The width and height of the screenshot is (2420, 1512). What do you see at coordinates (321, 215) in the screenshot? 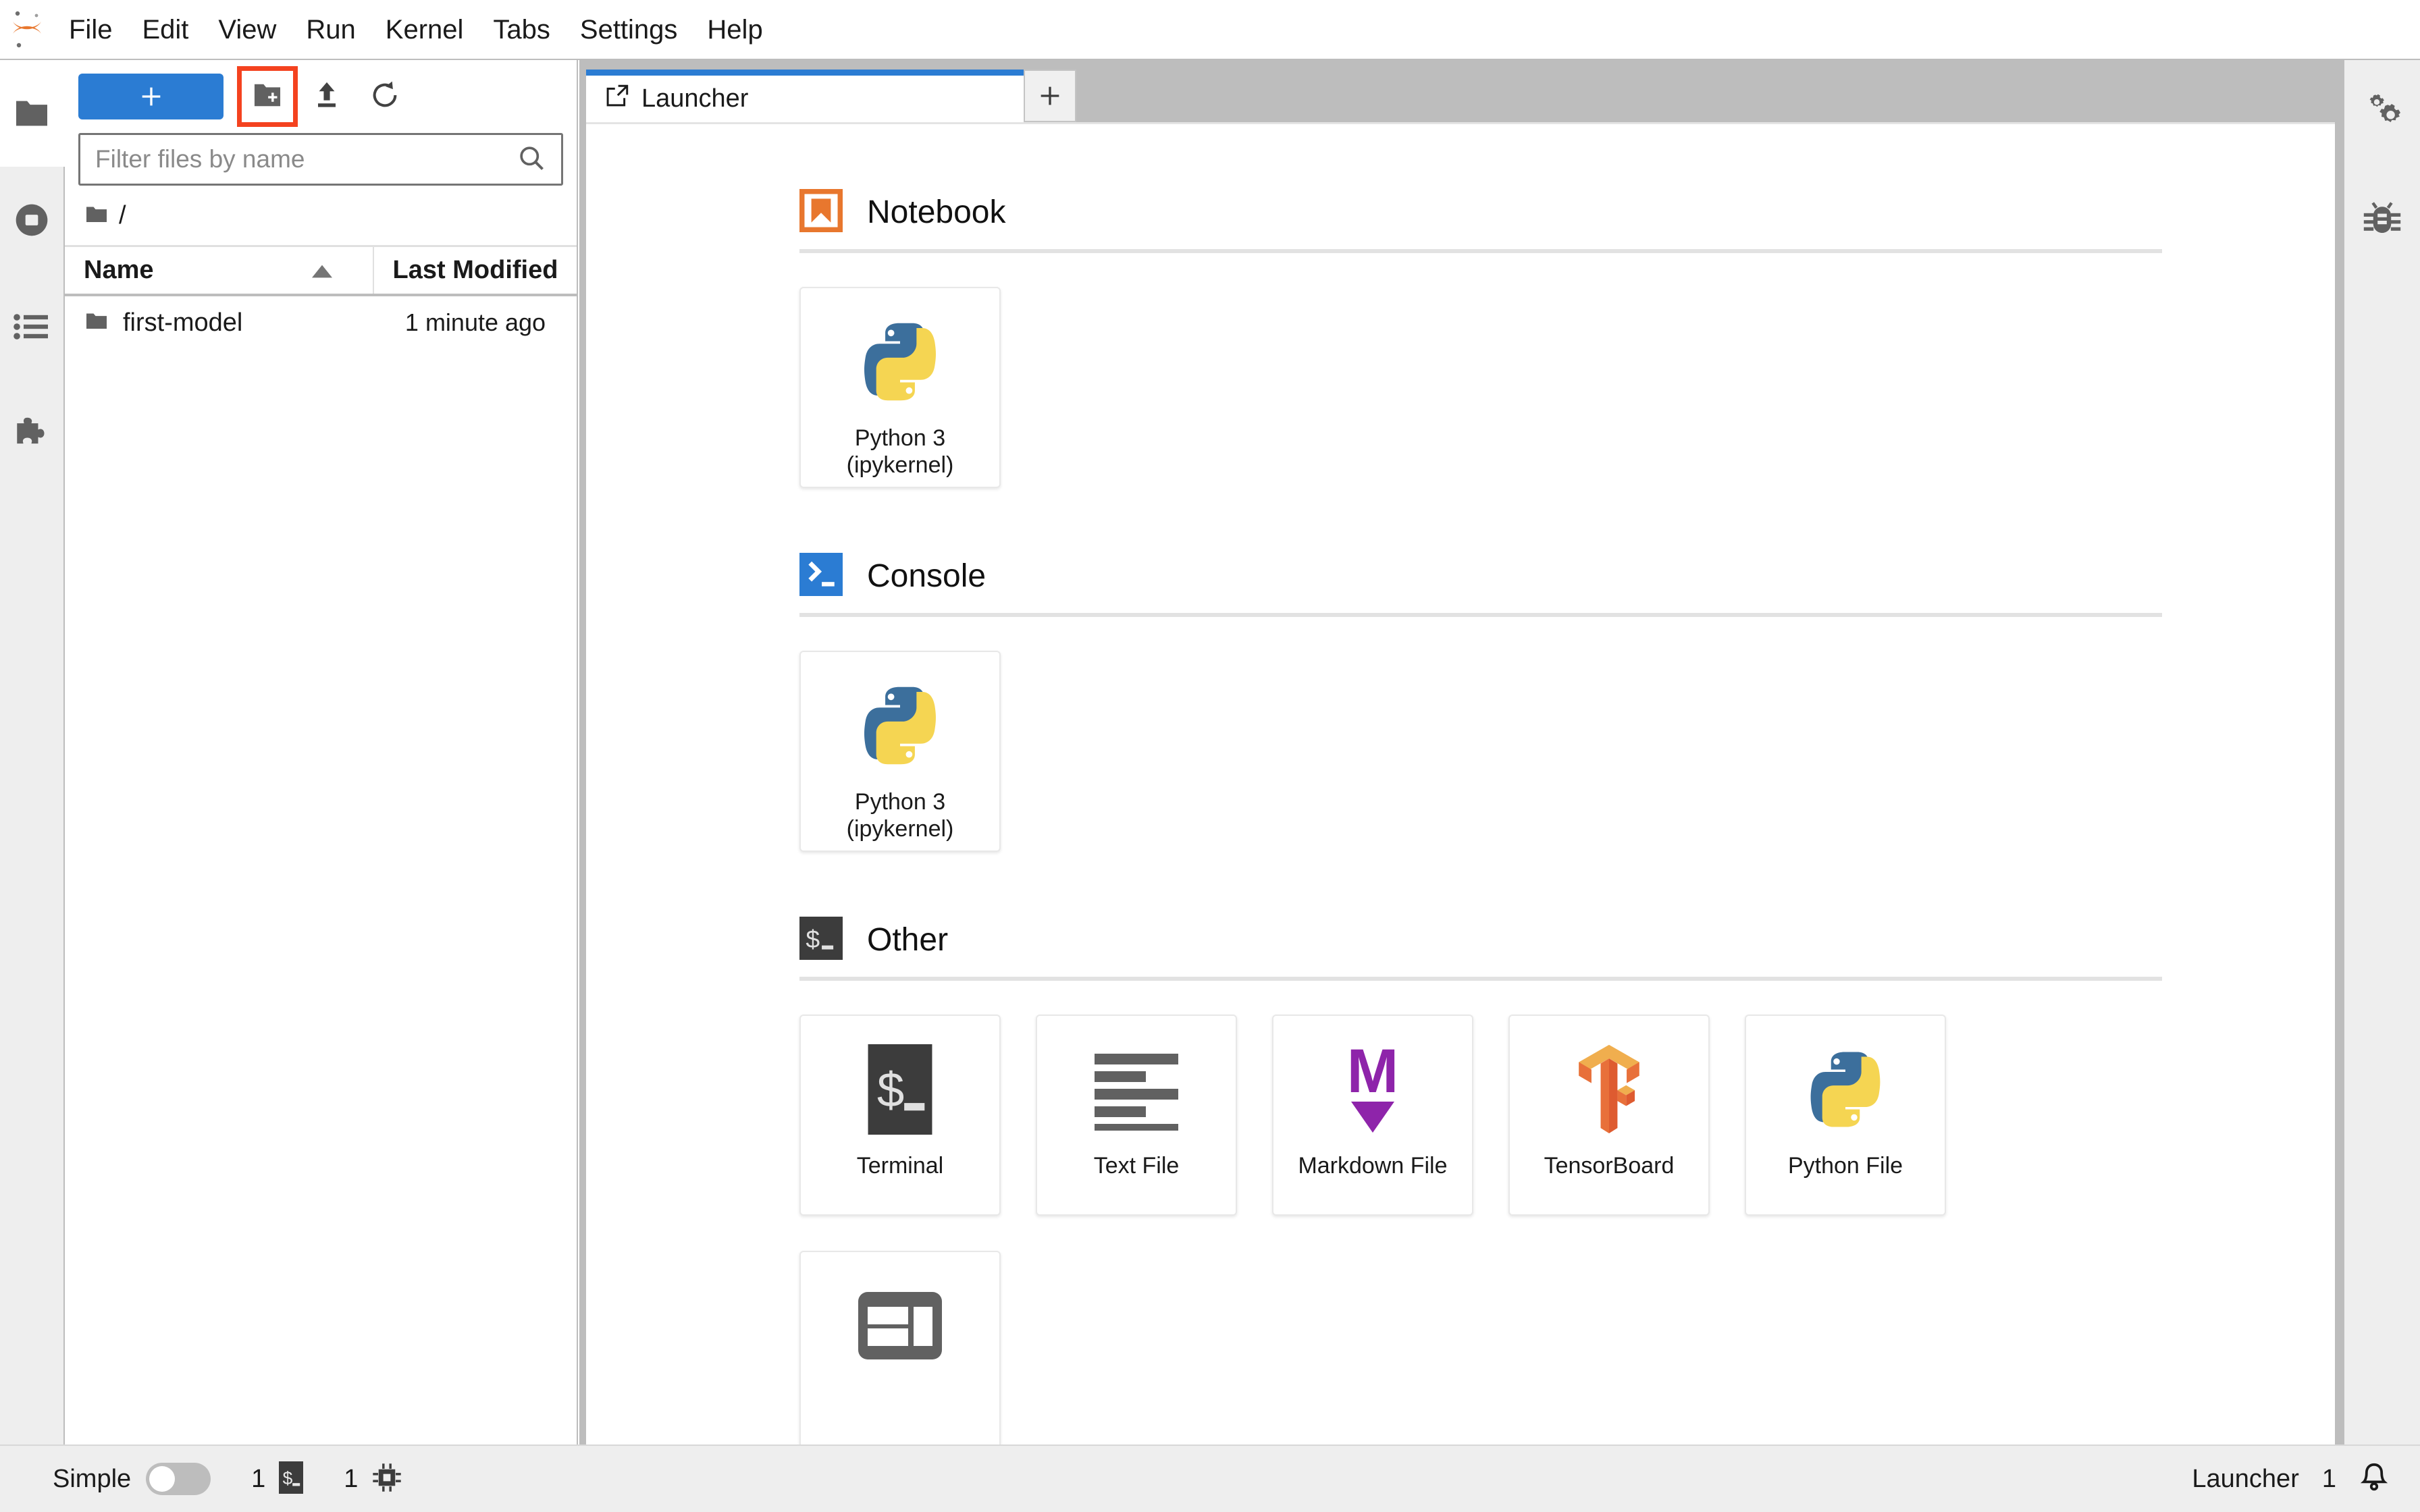
I see `breadcrumb: /` at bounding box center [321, 215].